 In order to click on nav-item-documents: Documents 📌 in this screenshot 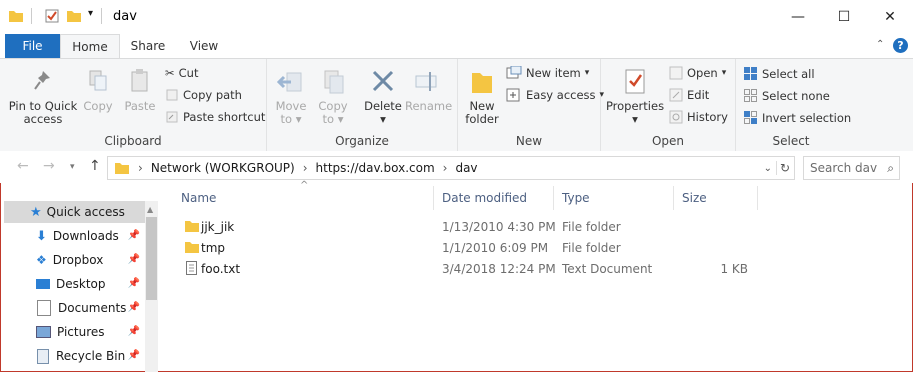, I will do `click(75, 308)`.